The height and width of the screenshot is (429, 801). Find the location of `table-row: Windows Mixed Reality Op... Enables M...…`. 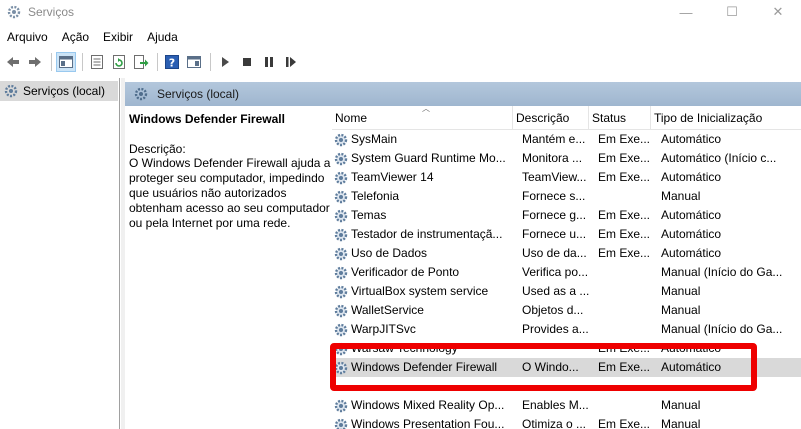

table-row: Windows Mixed Reality Op... Enables M...… is located at coordinates (566, 405).